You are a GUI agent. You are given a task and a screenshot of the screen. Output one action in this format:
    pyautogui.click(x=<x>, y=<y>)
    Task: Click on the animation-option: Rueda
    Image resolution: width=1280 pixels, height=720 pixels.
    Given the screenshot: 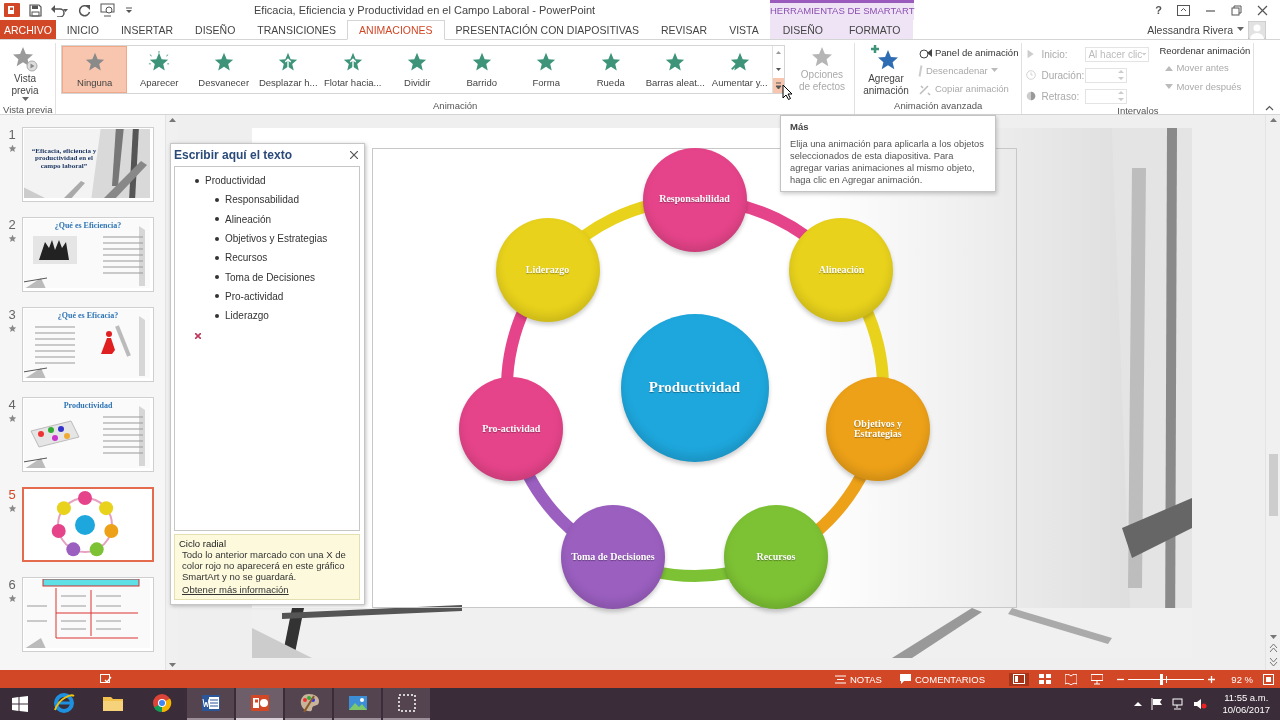 What is the action you would take?
    pyautogui.click(x=610, y=69)
    